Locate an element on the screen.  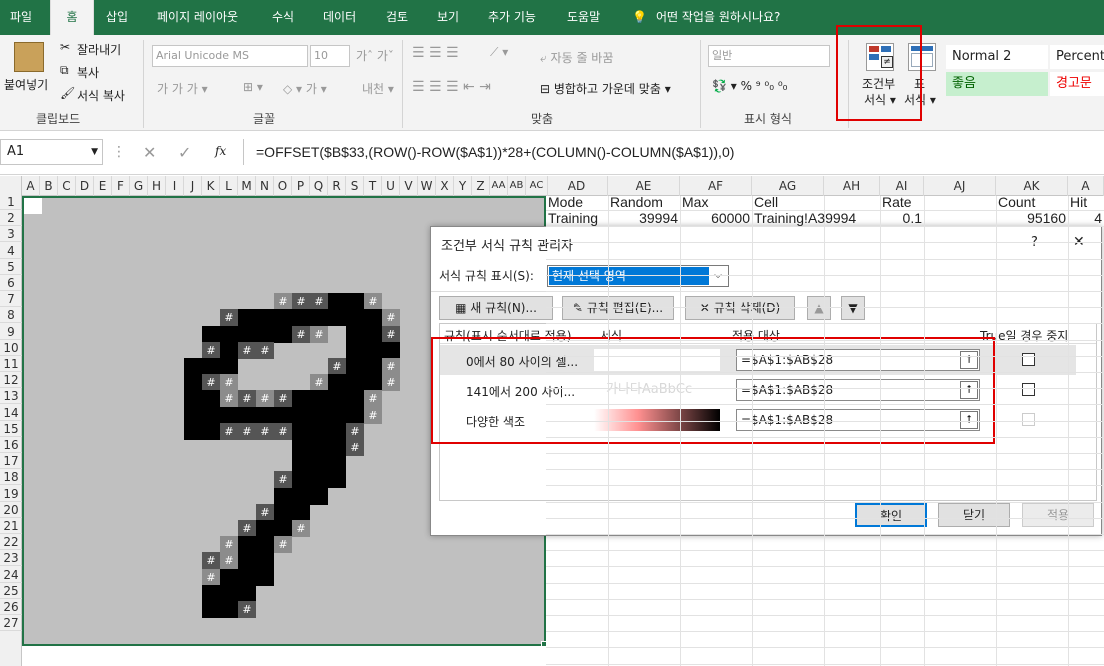
column-header: J is located at coordinates (193, 186).